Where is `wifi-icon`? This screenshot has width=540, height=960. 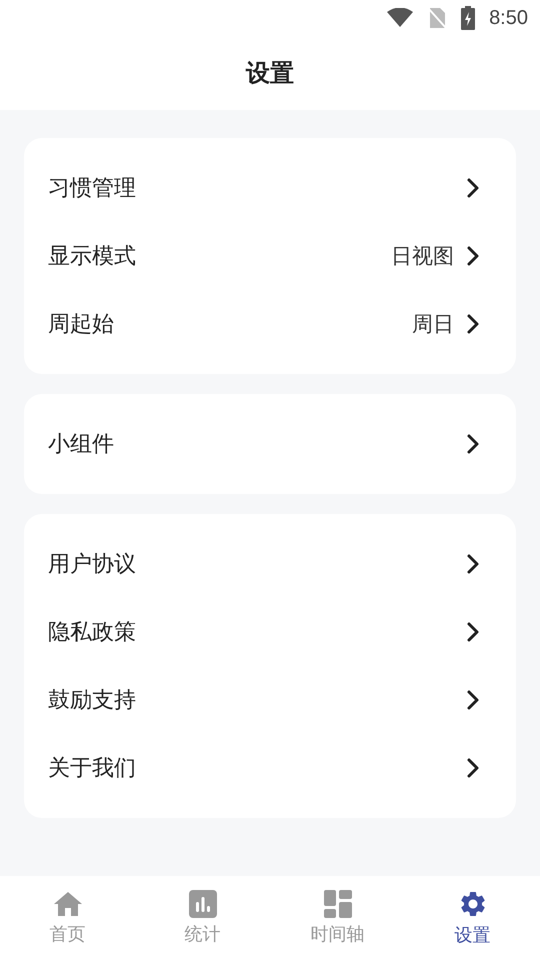 wifi-icon is located at coordinates (400, 18).